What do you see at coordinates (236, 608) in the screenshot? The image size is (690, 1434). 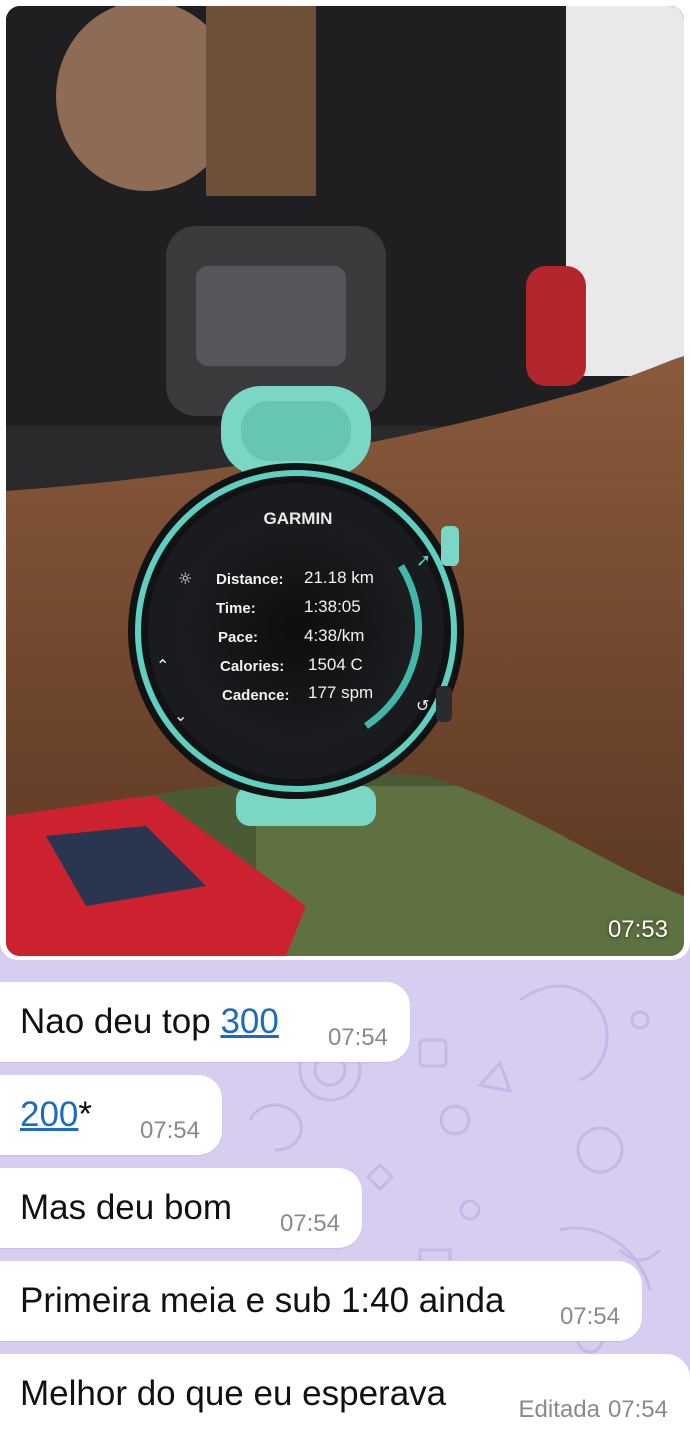 I see `watch-label-time: Time:` at bounding box center [236, 608].